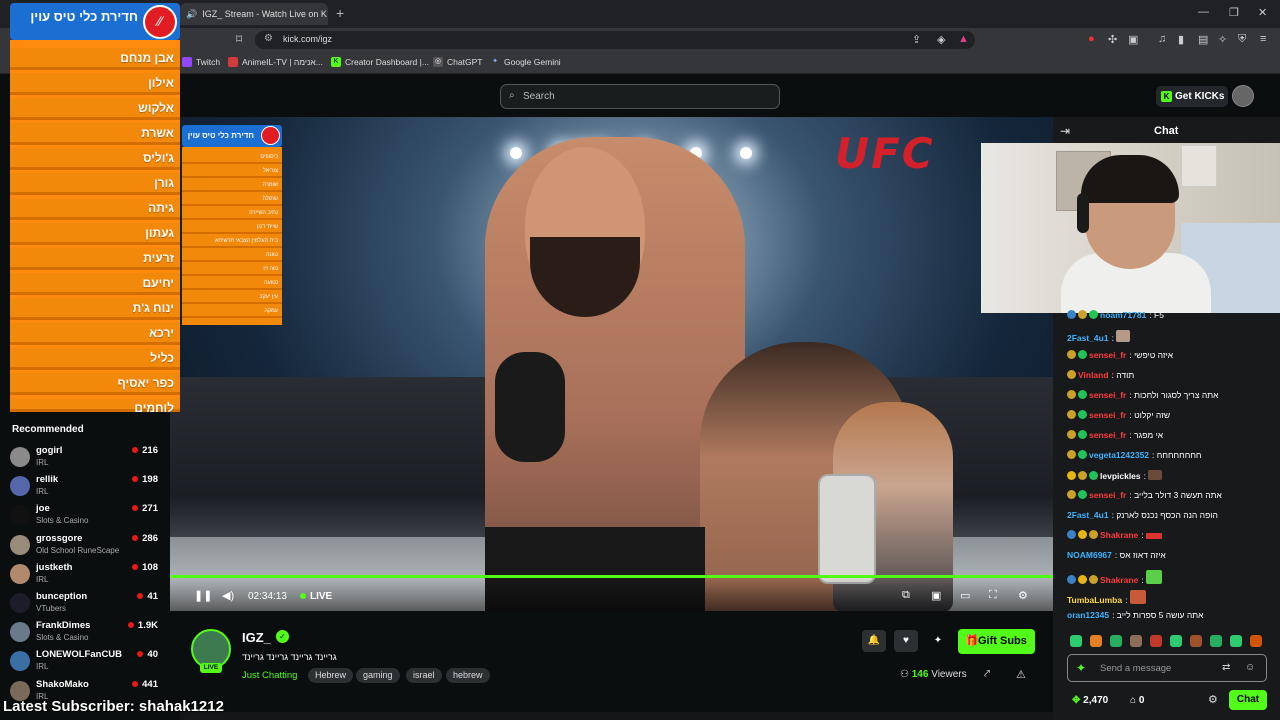 This screenshot has height=720, width=1280. Describe the element at coordinates (316, 596) in the screenshot. I see `live-indicator: LIVE` at that location.